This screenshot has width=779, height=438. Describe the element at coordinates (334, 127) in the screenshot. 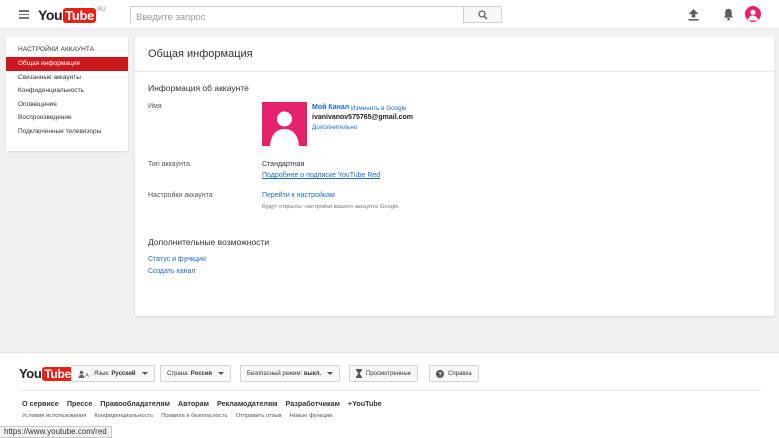

I see `more-link: Дополнительно` at that location.